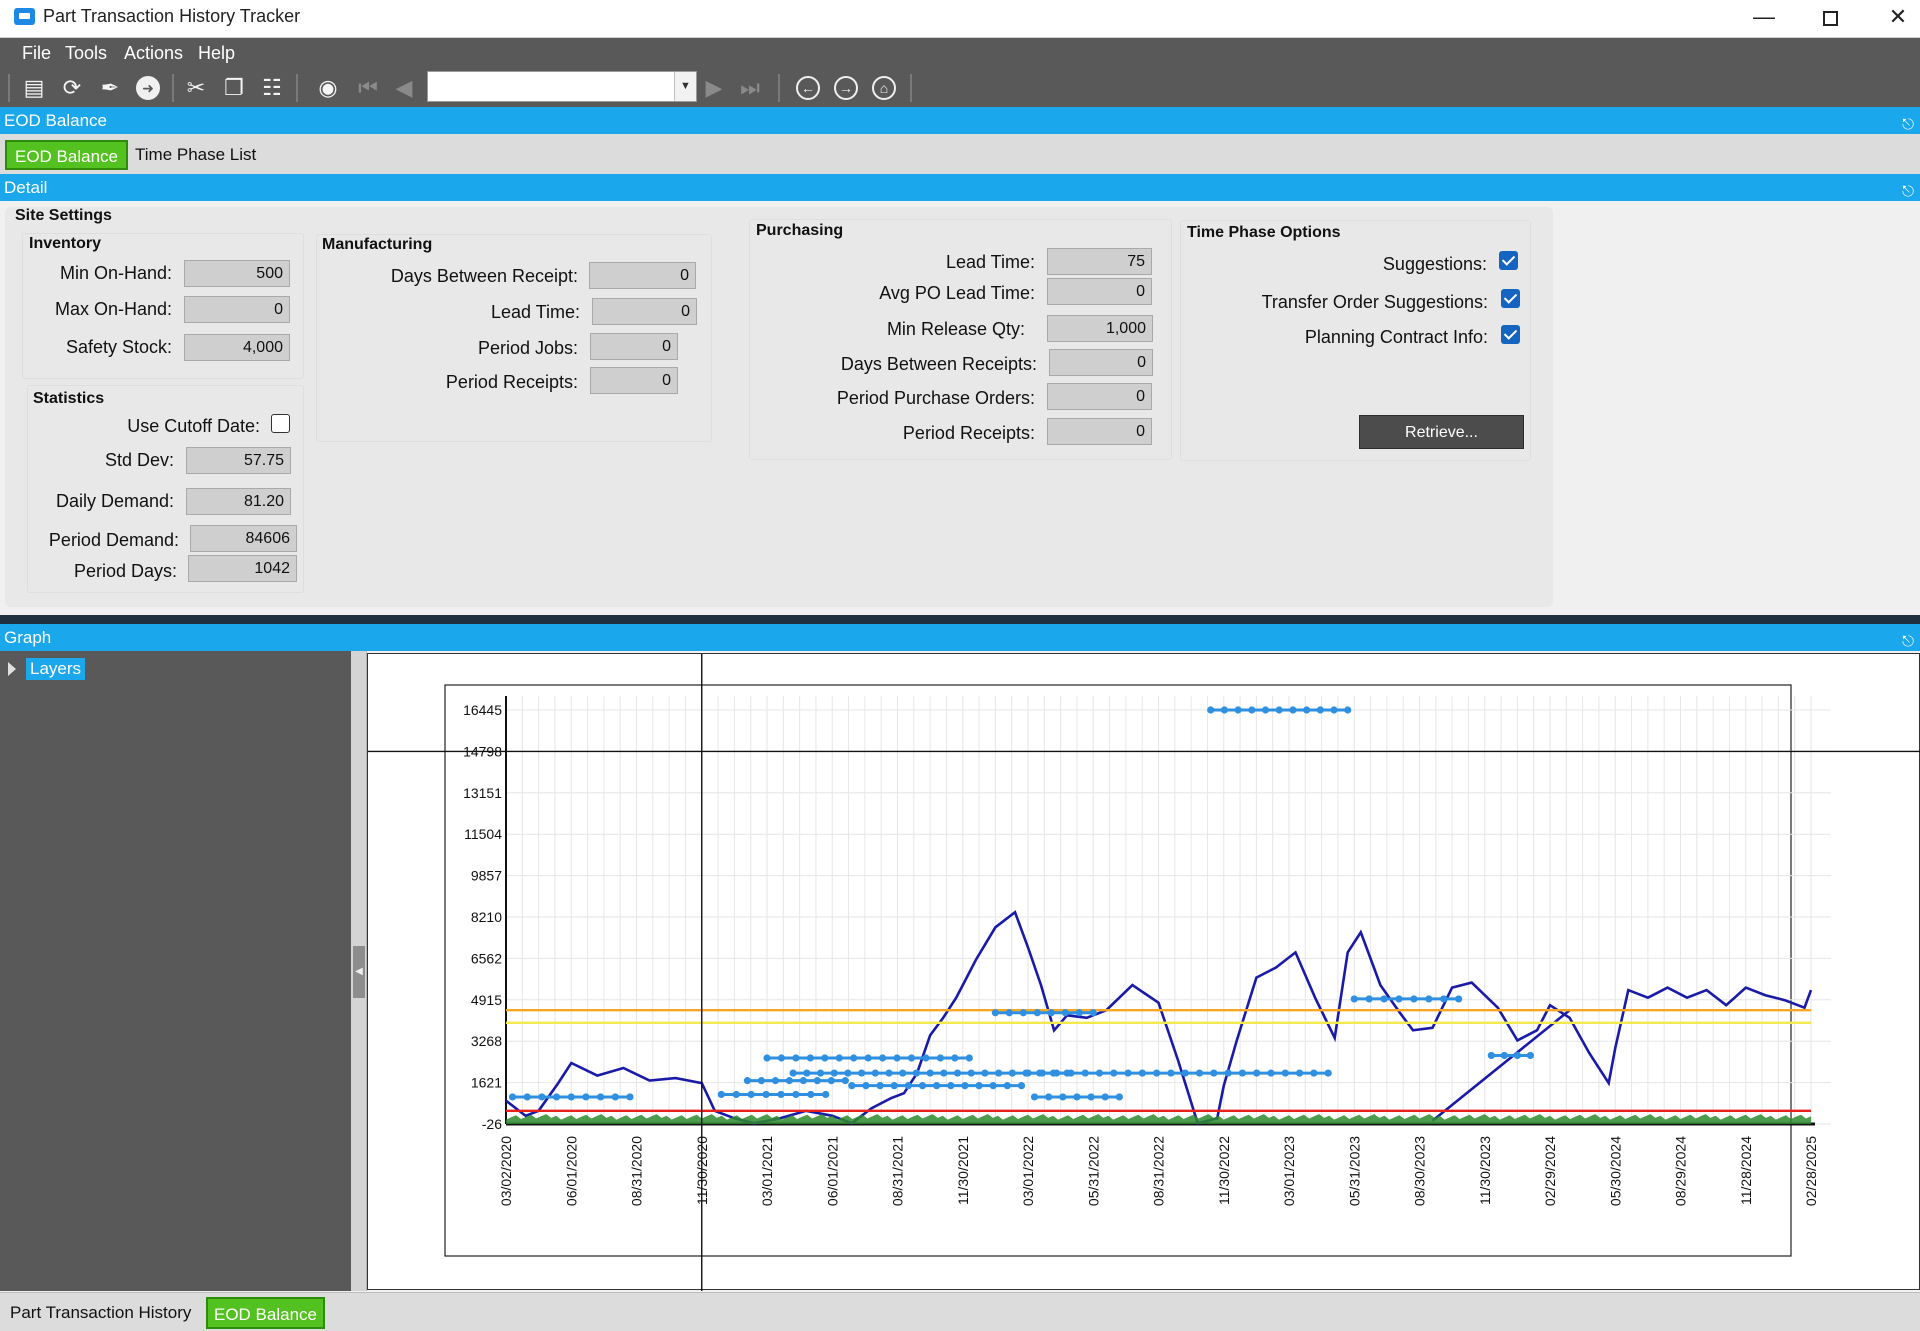 This screenshot has width=1920, height=1331. Describe the element at coordinates (960, 154) in the screenshot. I see `tab-strip: EOD Balance Time Phase List` at that location.